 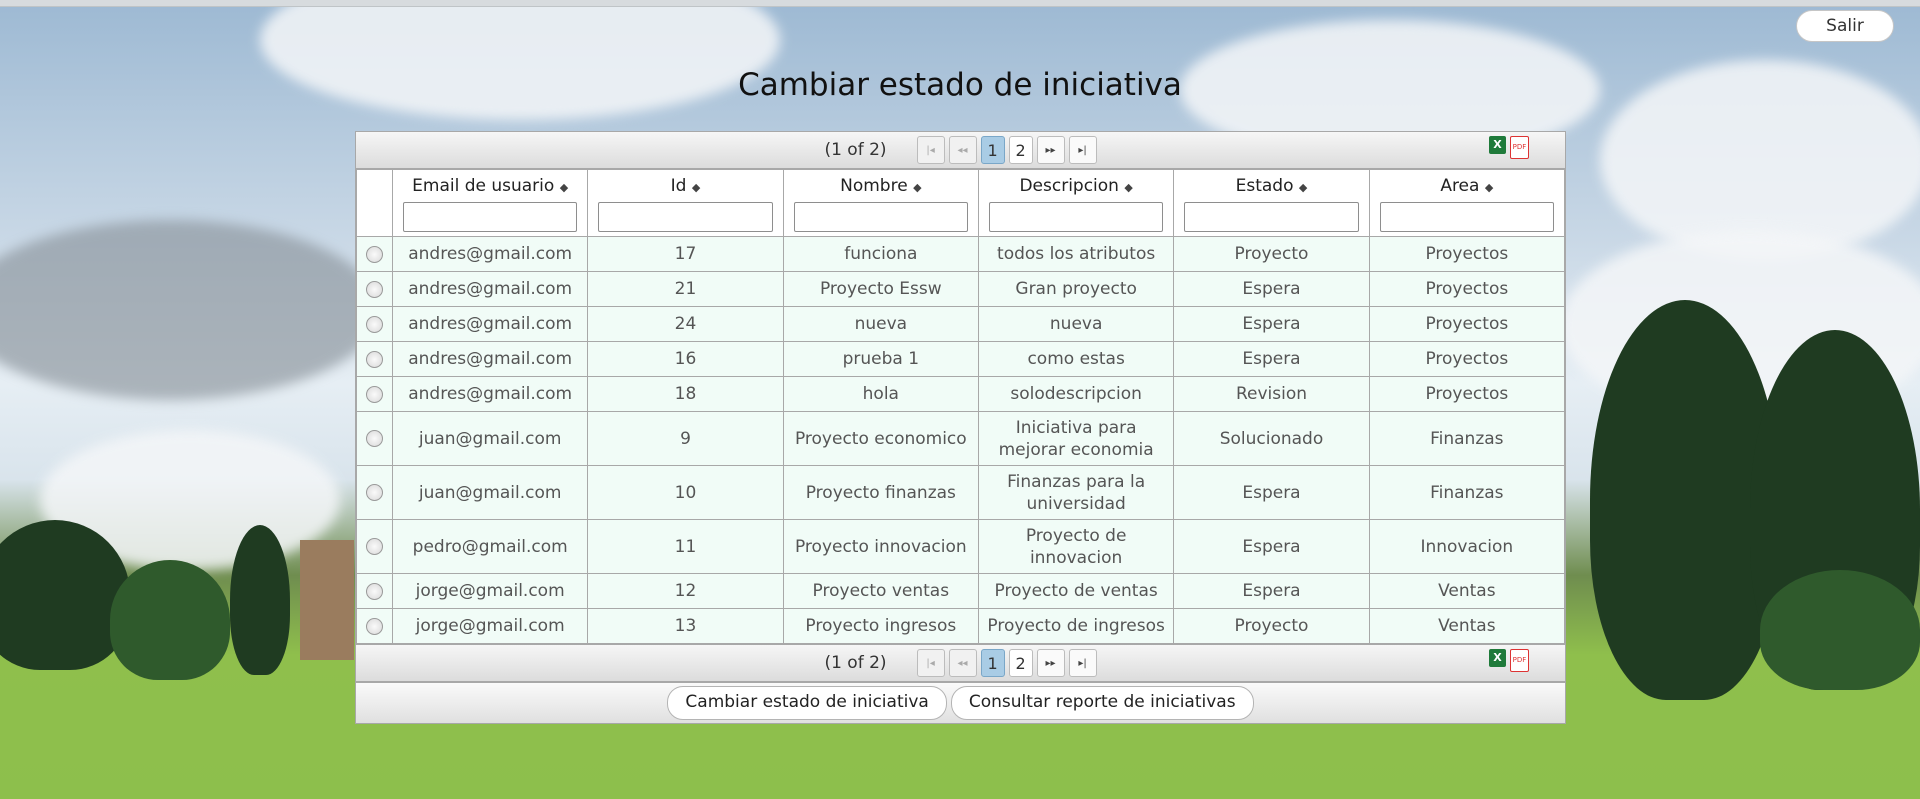 I want to click on column-header-estado: Estado ◆, so click(x=1271, y=203).